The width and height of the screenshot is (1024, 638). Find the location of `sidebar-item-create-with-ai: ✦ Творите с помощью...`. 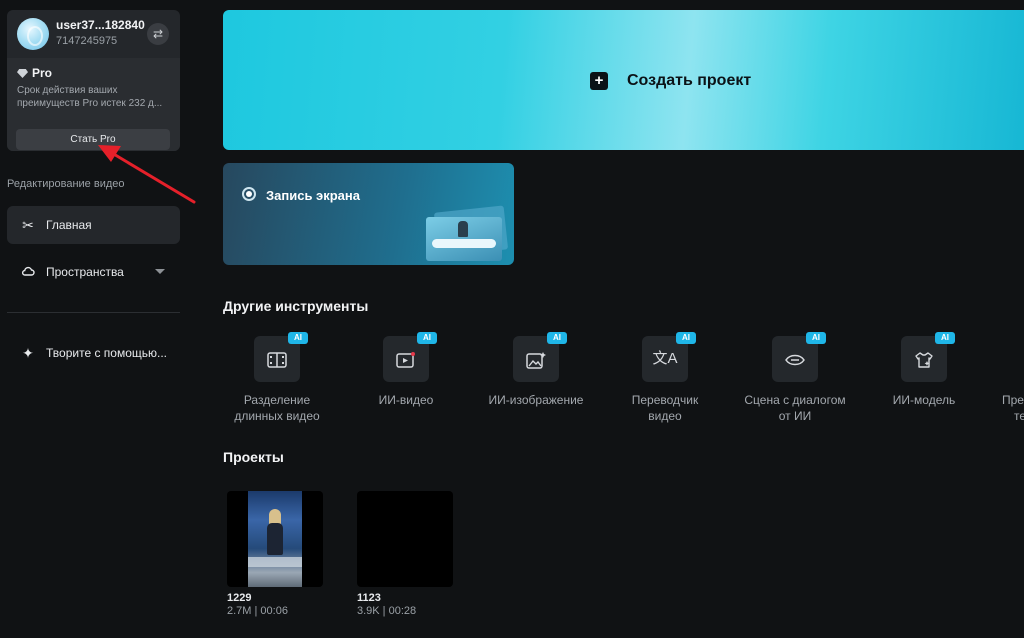

sidebar-item-create-with-ai: ✦ Творите с помощью... is located at coordinates (93, 353).